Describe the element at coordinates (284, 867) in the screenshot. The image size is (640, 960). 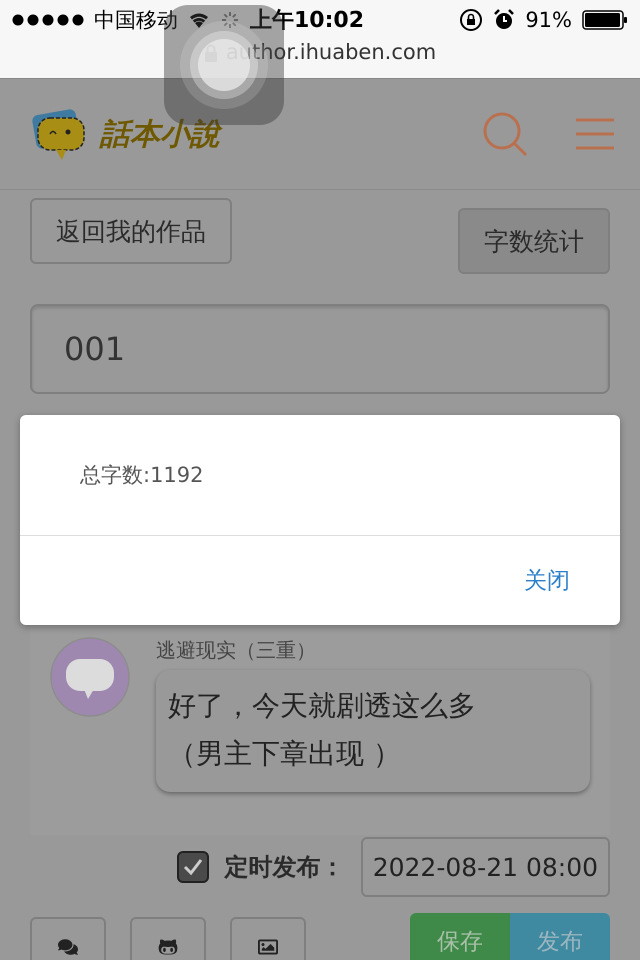
I see `schedule-label: 定时发布：` at that location.